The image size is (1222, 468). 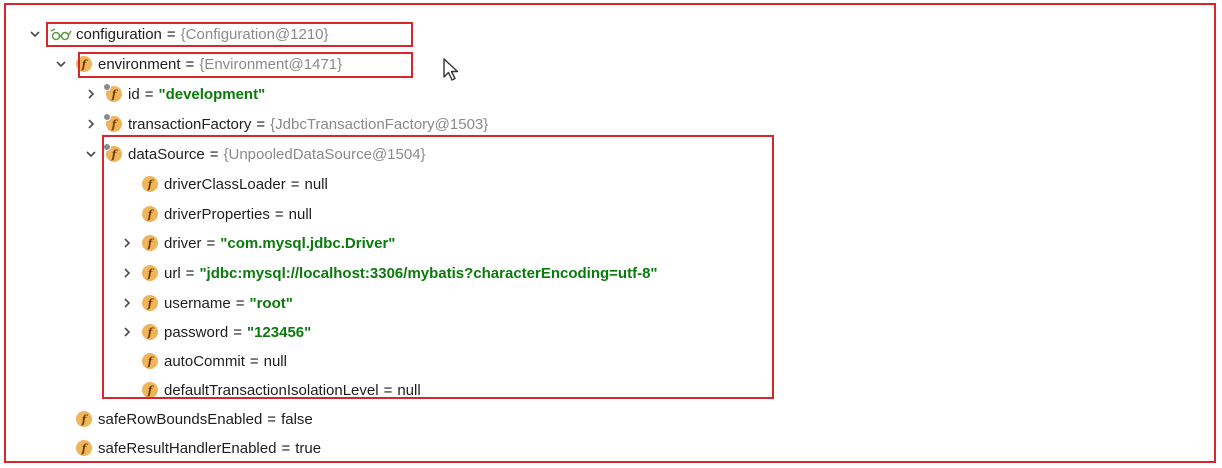 What do you see at coordinates (271, 303) in the screenshot?
I see `variable-value: "root"` at bounding box center [271, 303].